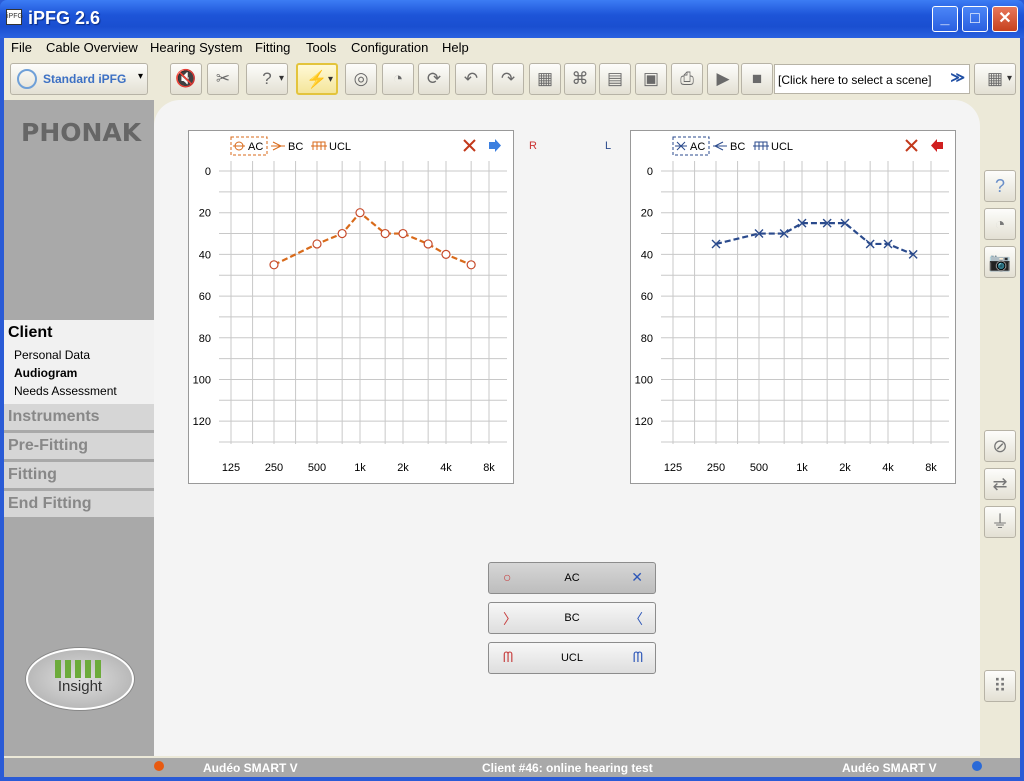 Image resolution: width=1024 pixels, height=781 pixels. I want to click on target-button: ◎, so click(361, 79).